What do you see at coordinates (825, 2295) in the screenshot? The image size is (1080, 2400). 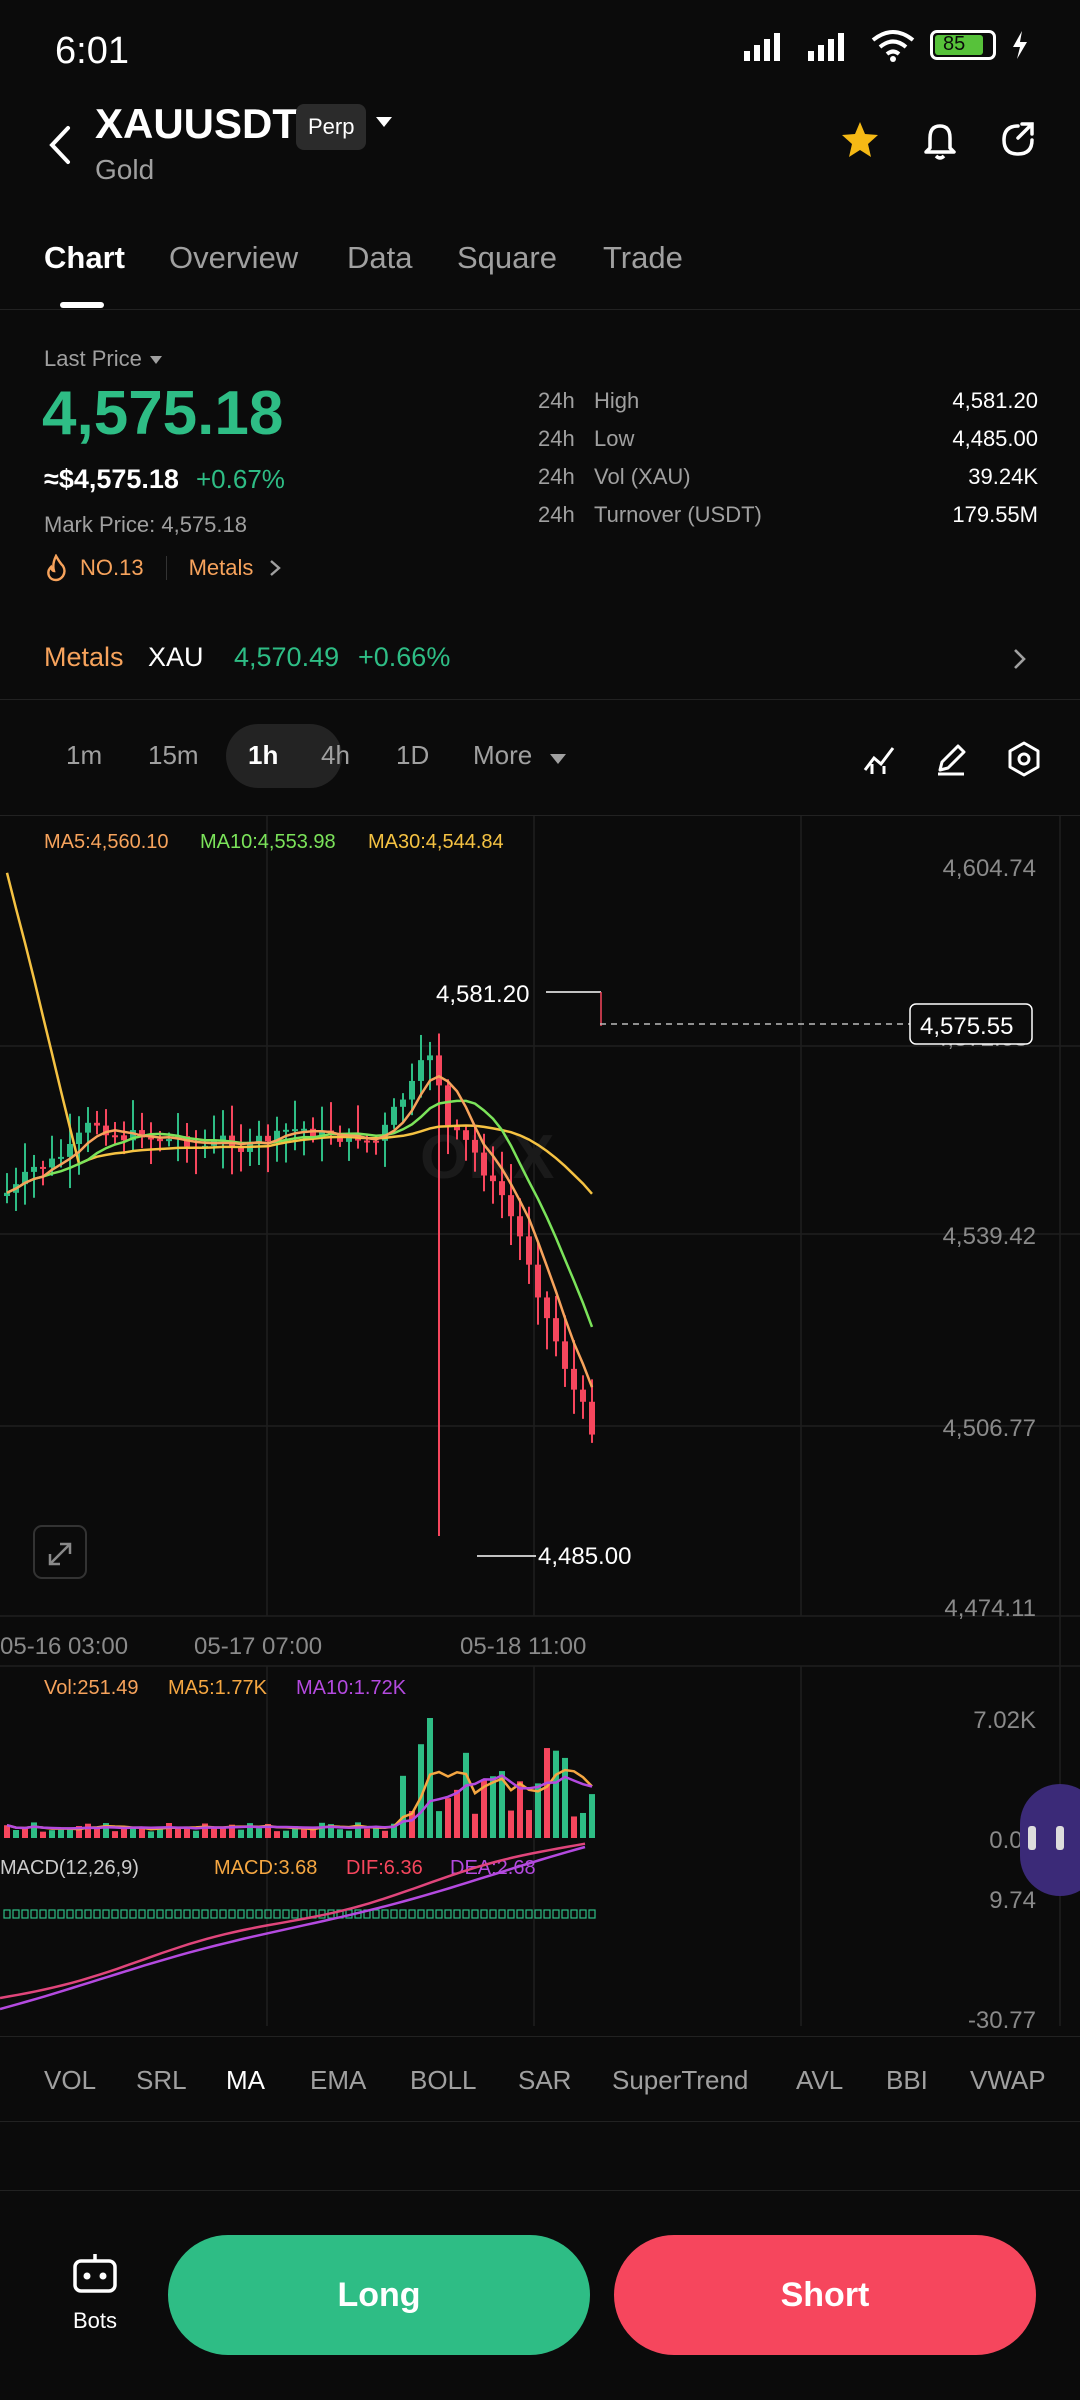 I see `short-button: Short` at bounding box center [825, 2295].